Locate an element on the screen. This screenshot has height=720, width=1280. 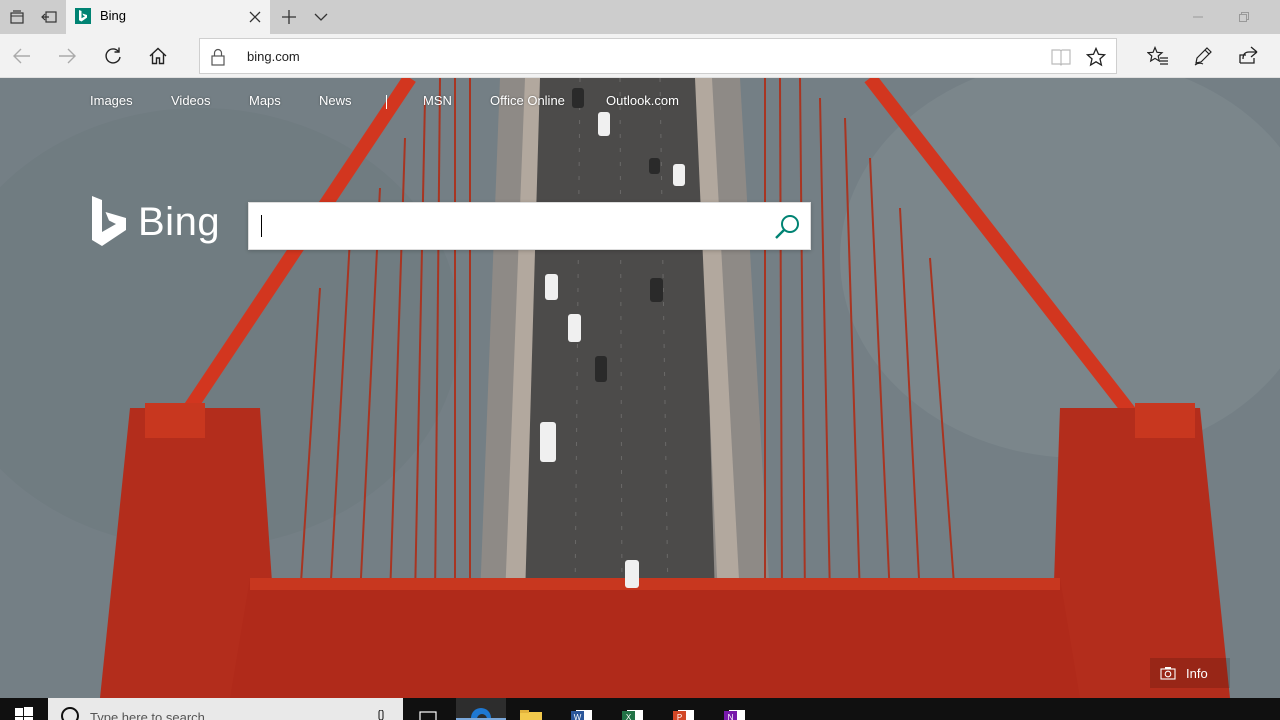
bing-b-logo-icon is located at coordinates (109, 222).